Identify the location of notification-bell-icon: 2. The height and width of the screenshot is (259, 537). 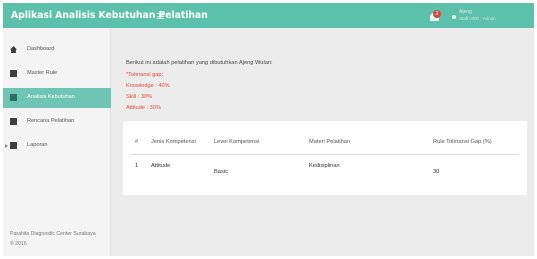
(435, 16).